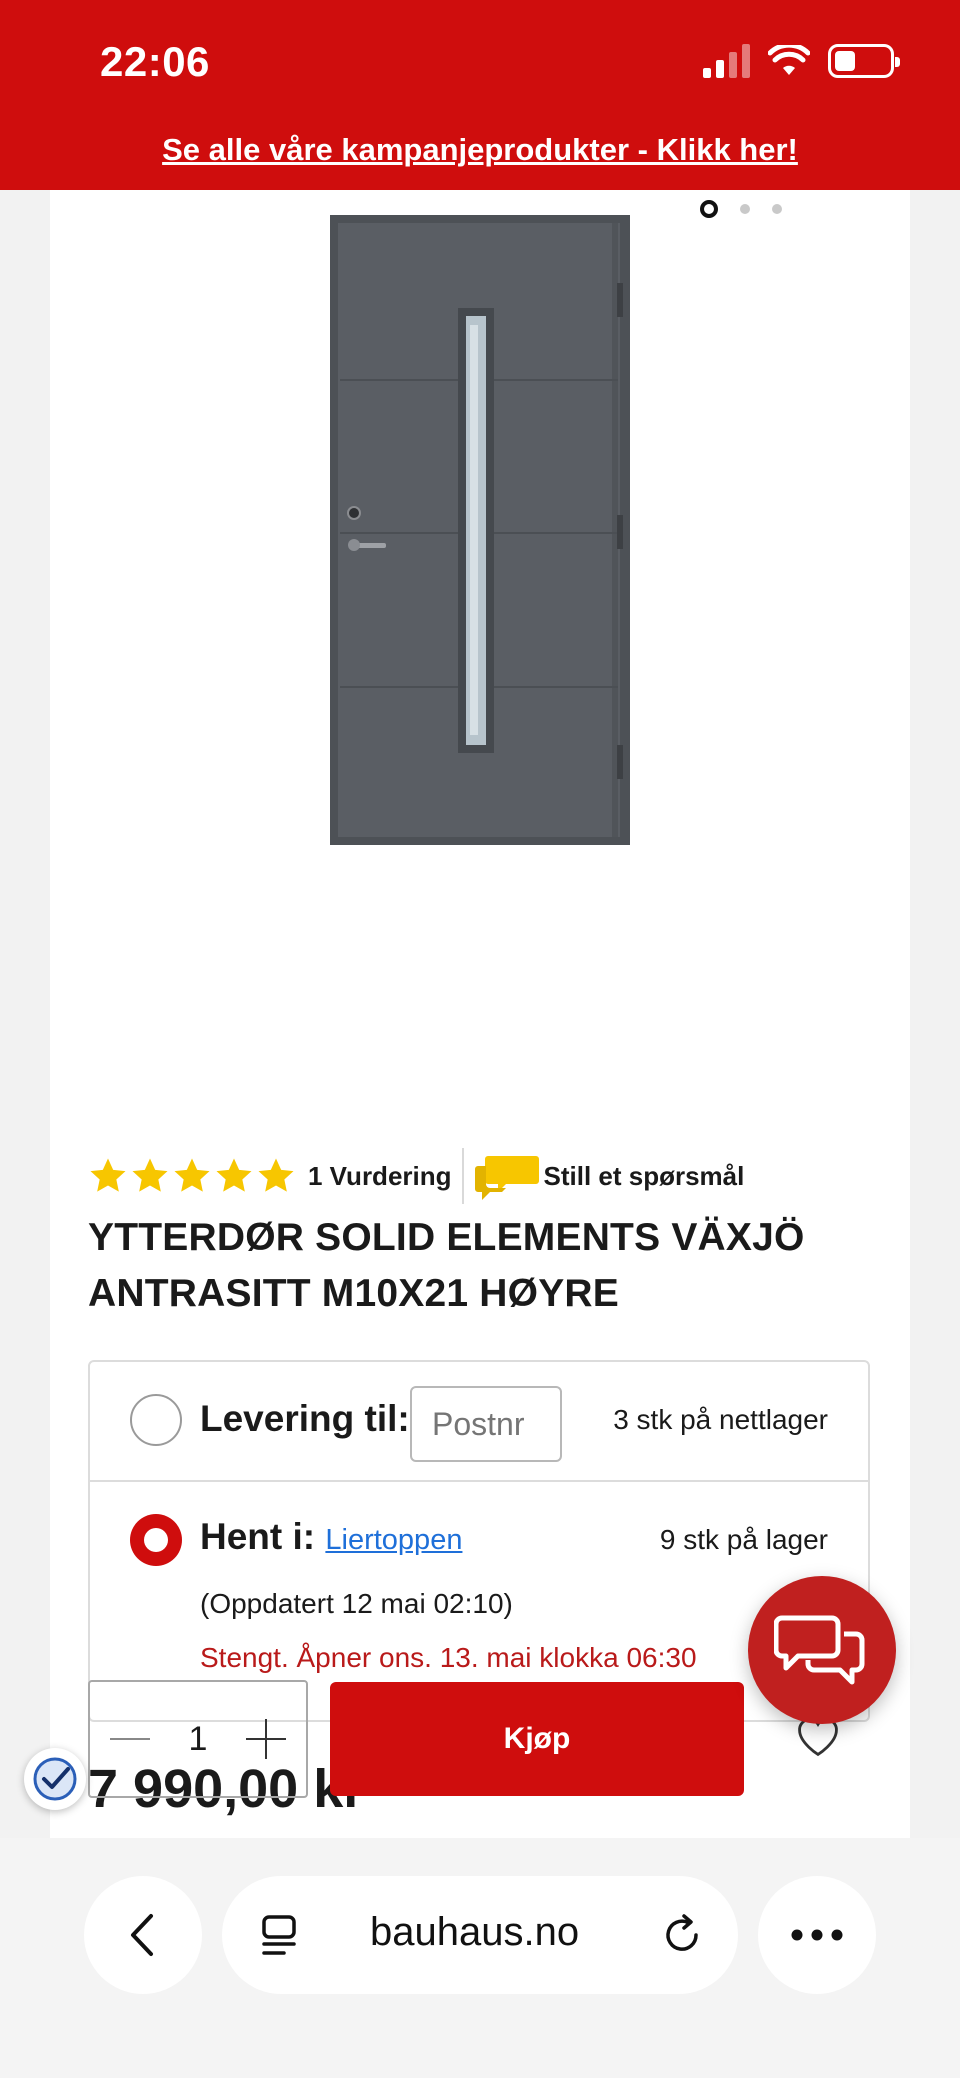 This screenshot has width=960, height=2078. I want to click on delivery-label: Levering til:, so click(305, 1418).